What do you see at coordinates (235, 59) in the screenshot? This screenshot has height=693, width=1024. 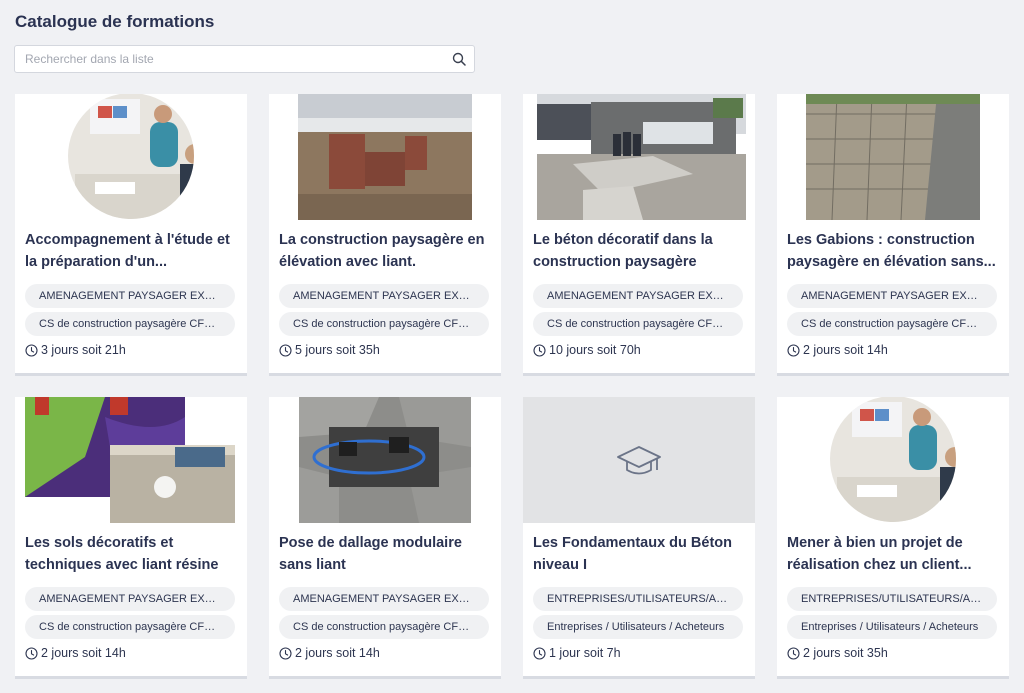 I see `search-input` at bounding box center [235, 59].